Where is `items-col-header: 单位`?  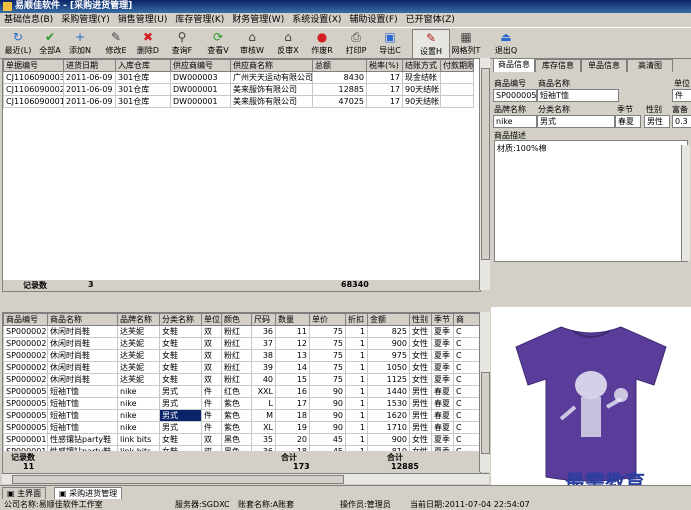
items-col-header: 单位 is located at coordinates (211, 319).